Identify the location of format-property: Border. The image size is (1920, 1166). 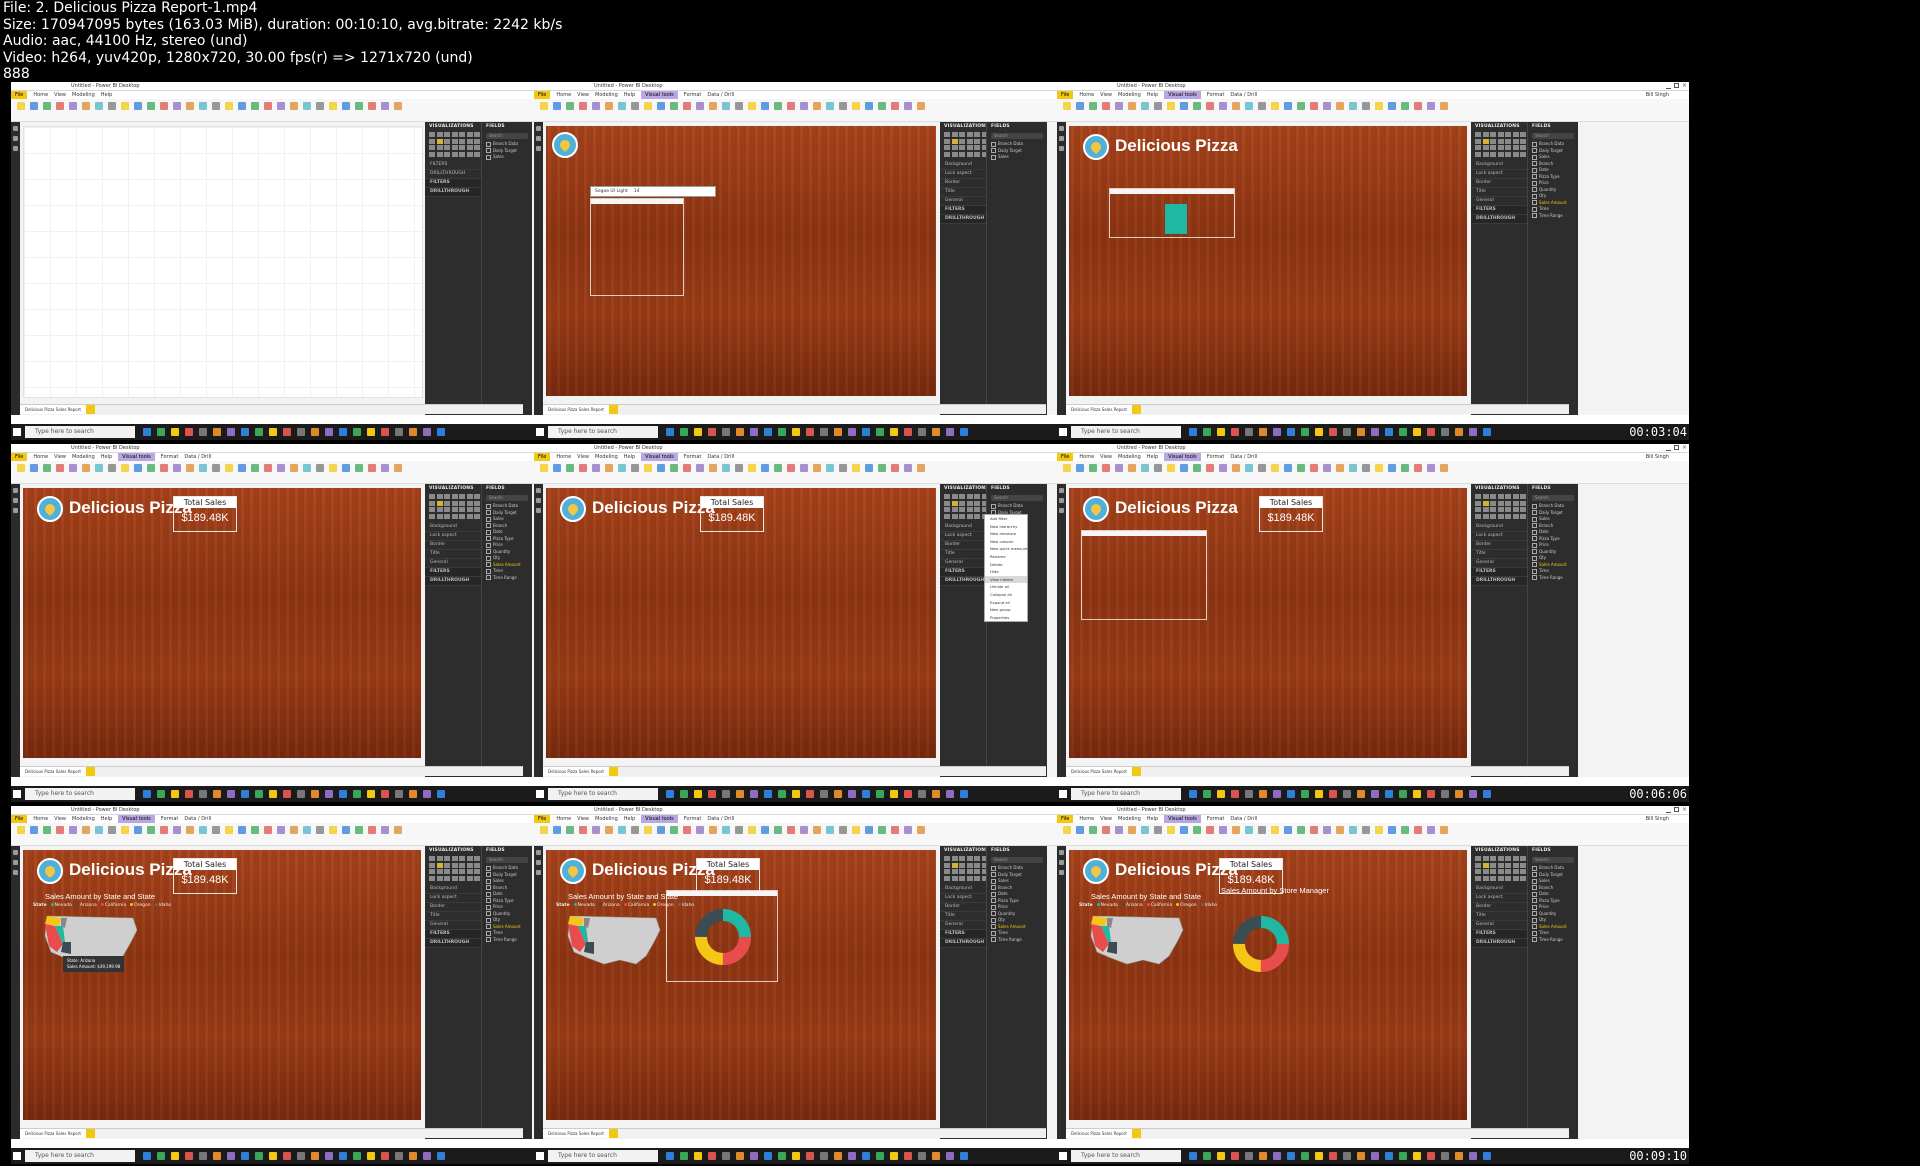
(1503, 907).